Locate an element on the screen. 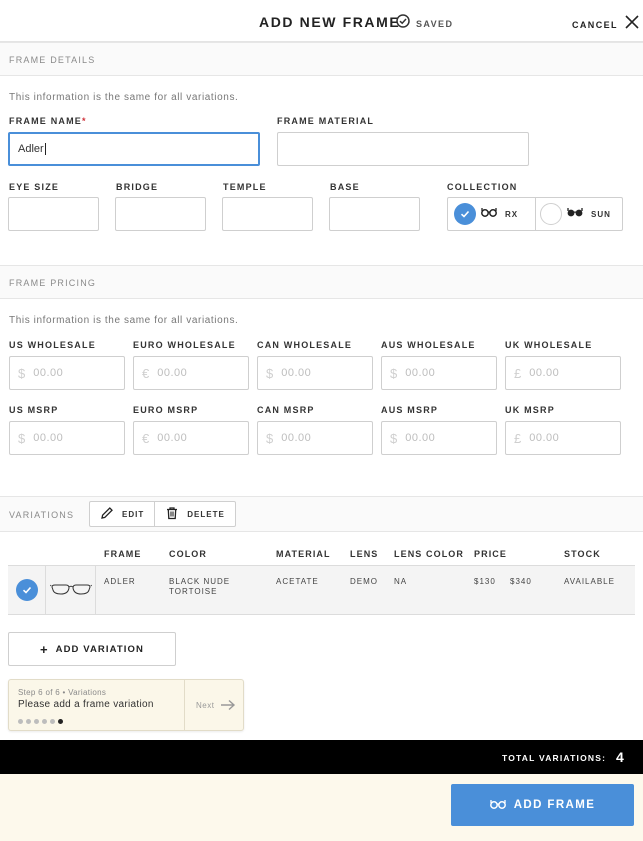 The height and width of the screenshot is (841, 643). arrow-right-icon is located at coordinates (228, 705).